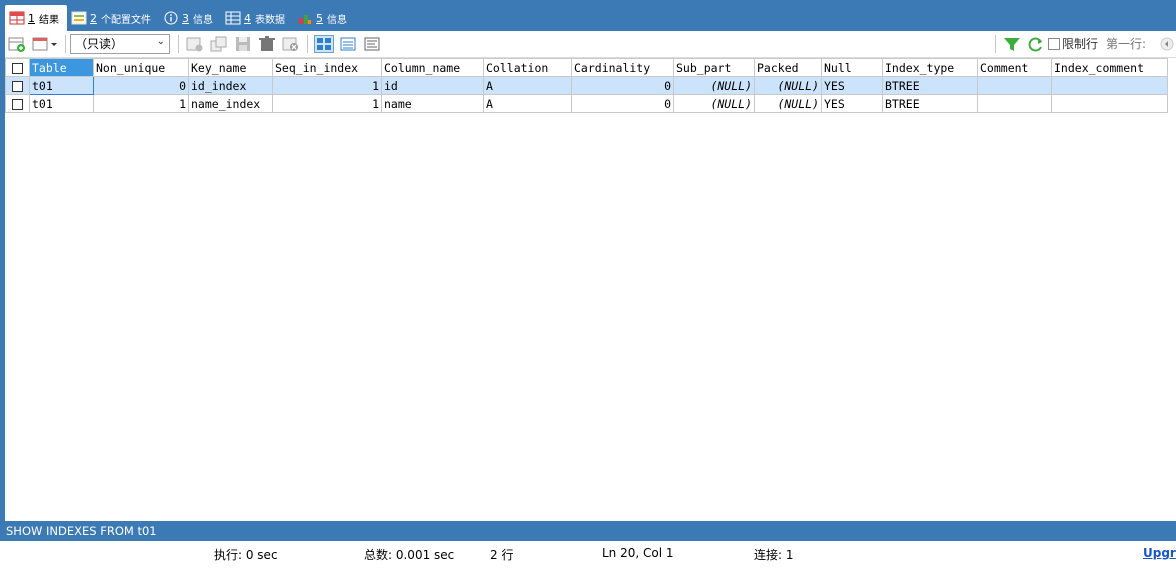 This screenshot has width=1176, height=568. I want to click on duplicate-row-button, so click(219, 44).